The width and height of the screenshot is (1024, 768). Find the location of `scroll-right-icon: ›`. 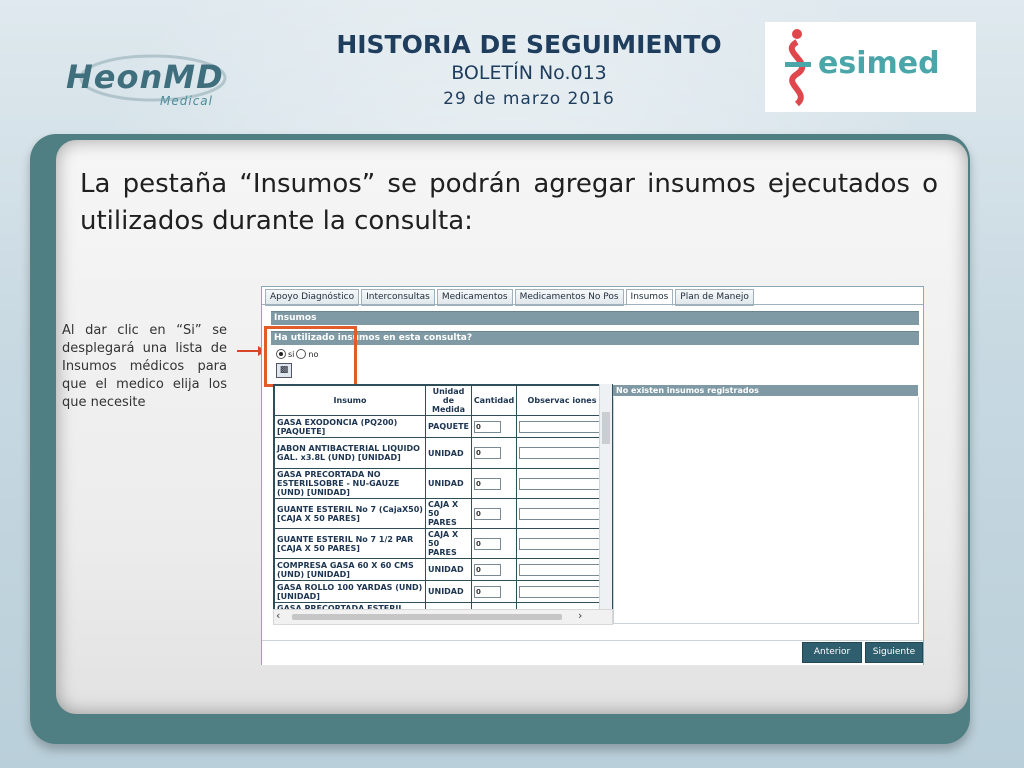

scroll-right-icon: › is located at coordinates (580, 615).